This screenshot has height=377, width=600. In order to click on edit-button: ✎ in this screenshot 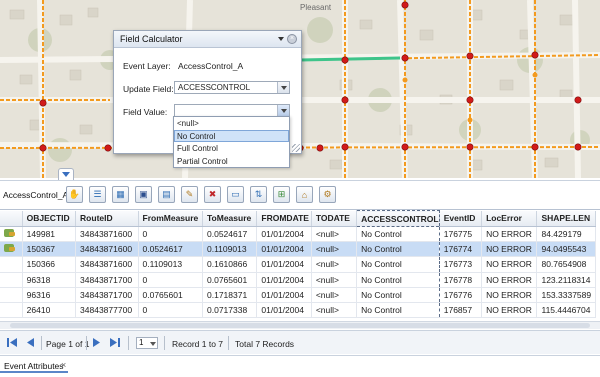, I will do `click(189, 194)`.